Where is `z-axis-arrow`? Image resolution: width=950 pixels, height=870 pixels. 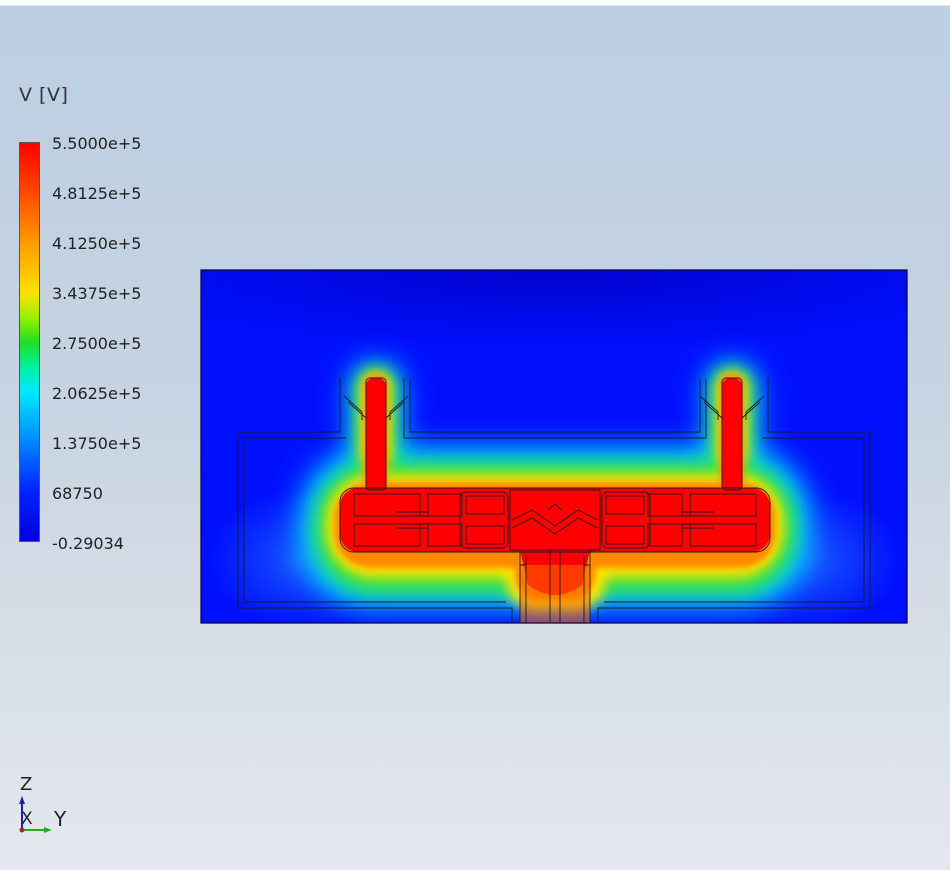
z-axis-arrow is located at coordinates (22, 800).